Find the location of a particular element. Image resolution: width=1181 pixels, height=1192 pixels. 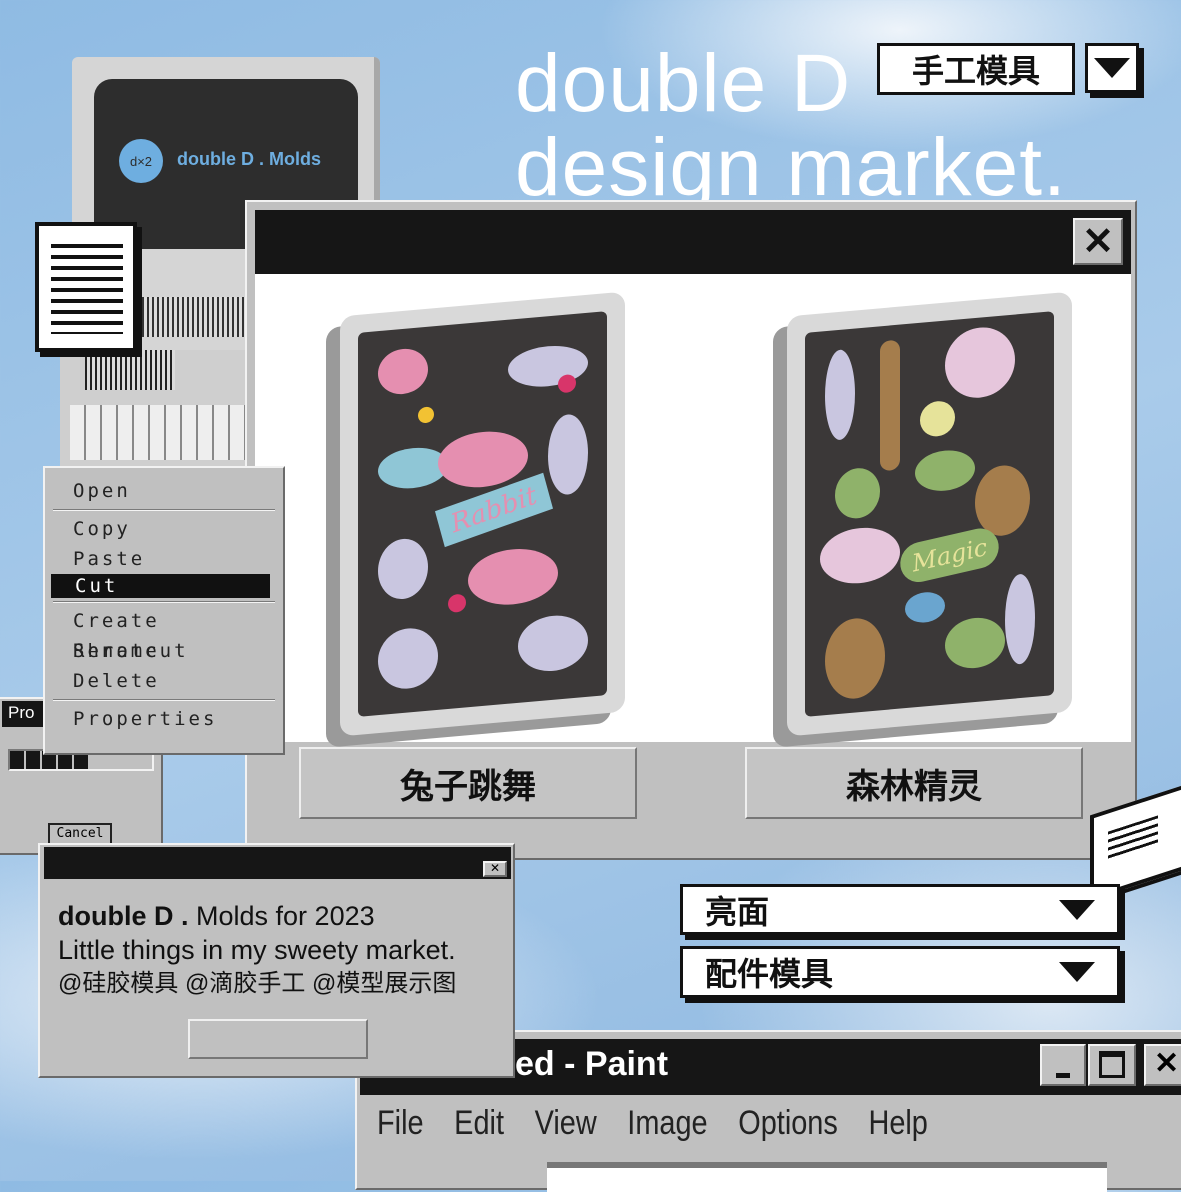

info-dialog-titlebar: ✕ is located at coordinates (277, 863).